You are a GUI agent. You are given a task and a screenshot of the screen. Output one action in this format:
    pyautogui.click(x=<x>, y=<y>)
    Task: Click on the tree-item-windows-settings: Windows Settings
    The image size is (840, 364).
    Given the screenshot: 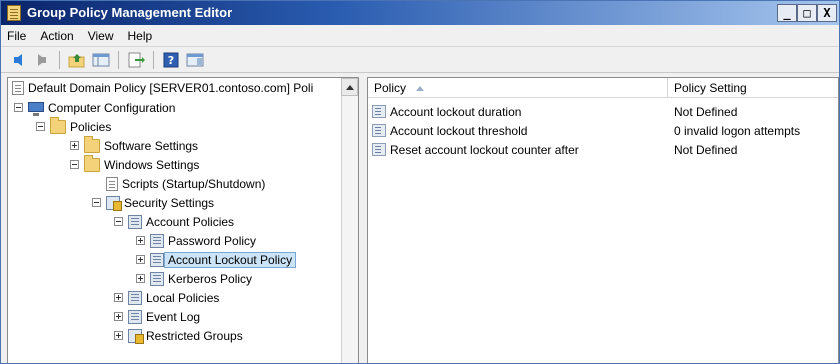 What is the action you would take?
    pyautogui.click(x=135, y=164)
    